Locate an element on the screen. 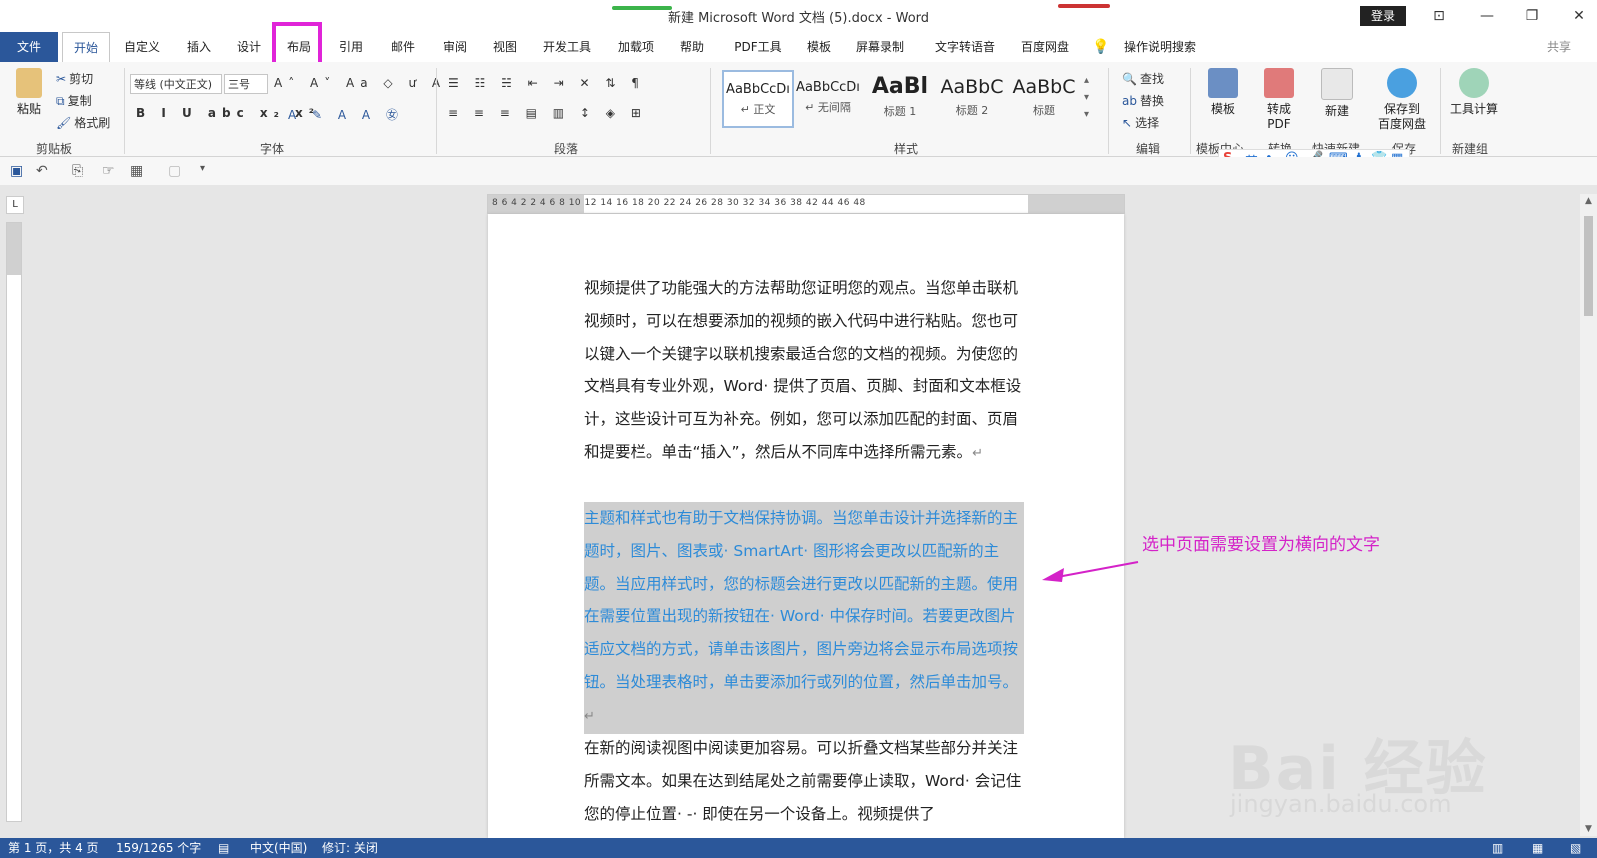 Image resolution: width=1597 pixels, height=858 pixels. tool-calc-button: 工具计算 is located at coordinates (1474, 92).